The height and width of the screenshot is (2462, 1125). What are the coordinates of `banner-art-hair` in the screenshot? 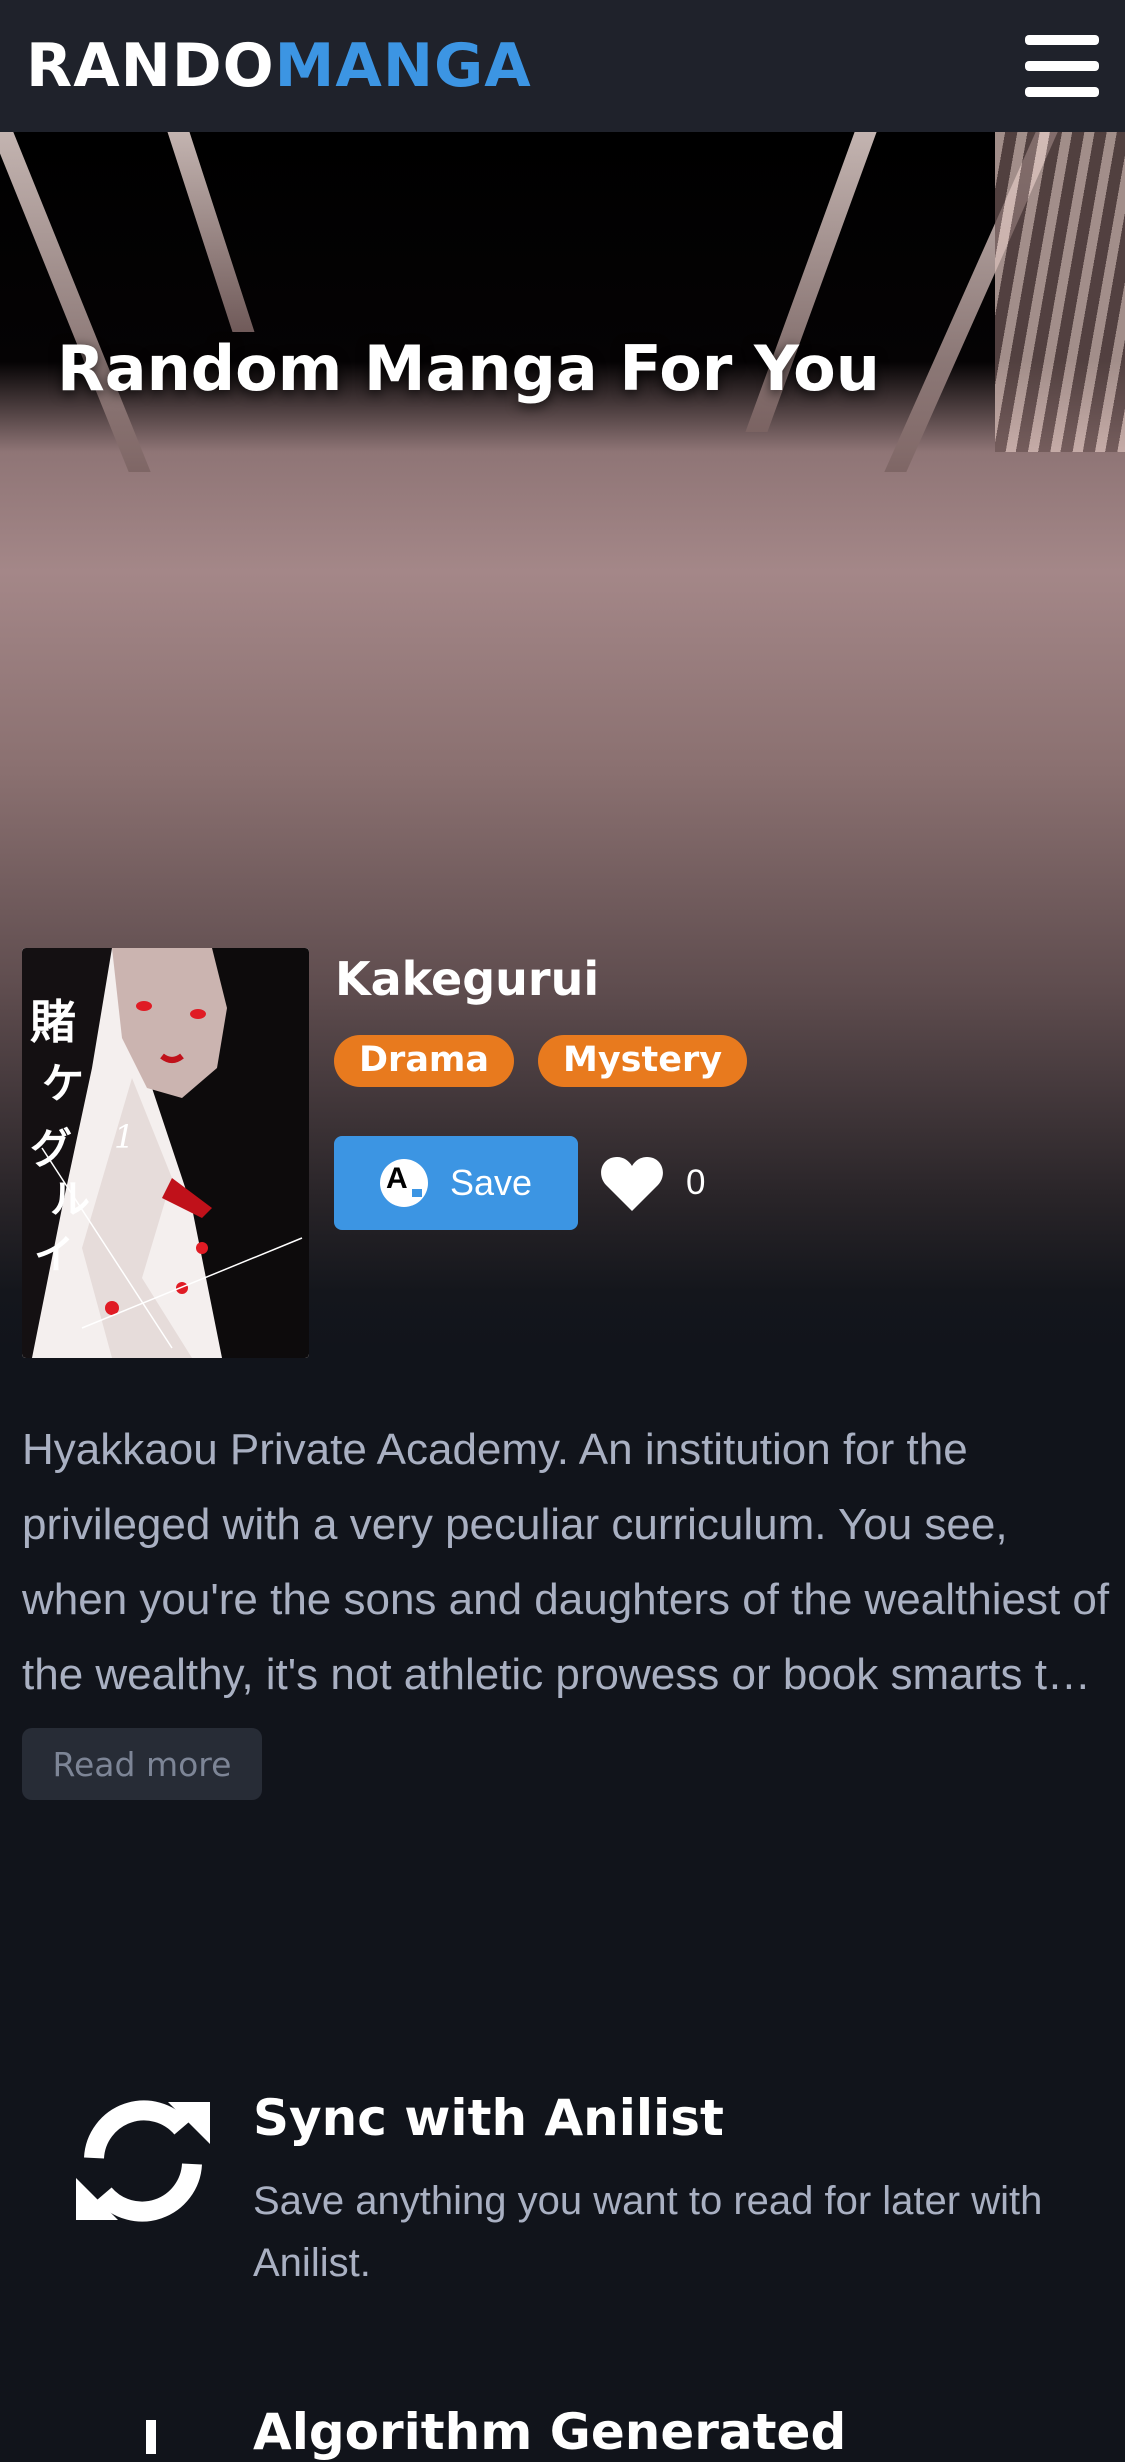 It's located at (1060, 292).